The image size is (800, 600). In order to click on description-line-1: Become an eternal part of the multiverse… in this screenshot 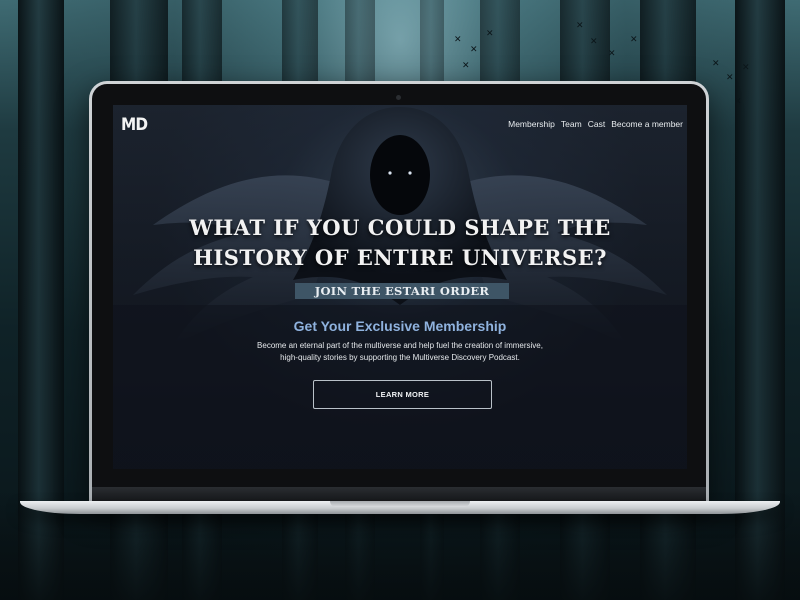, I will do `click(400, 345)`.